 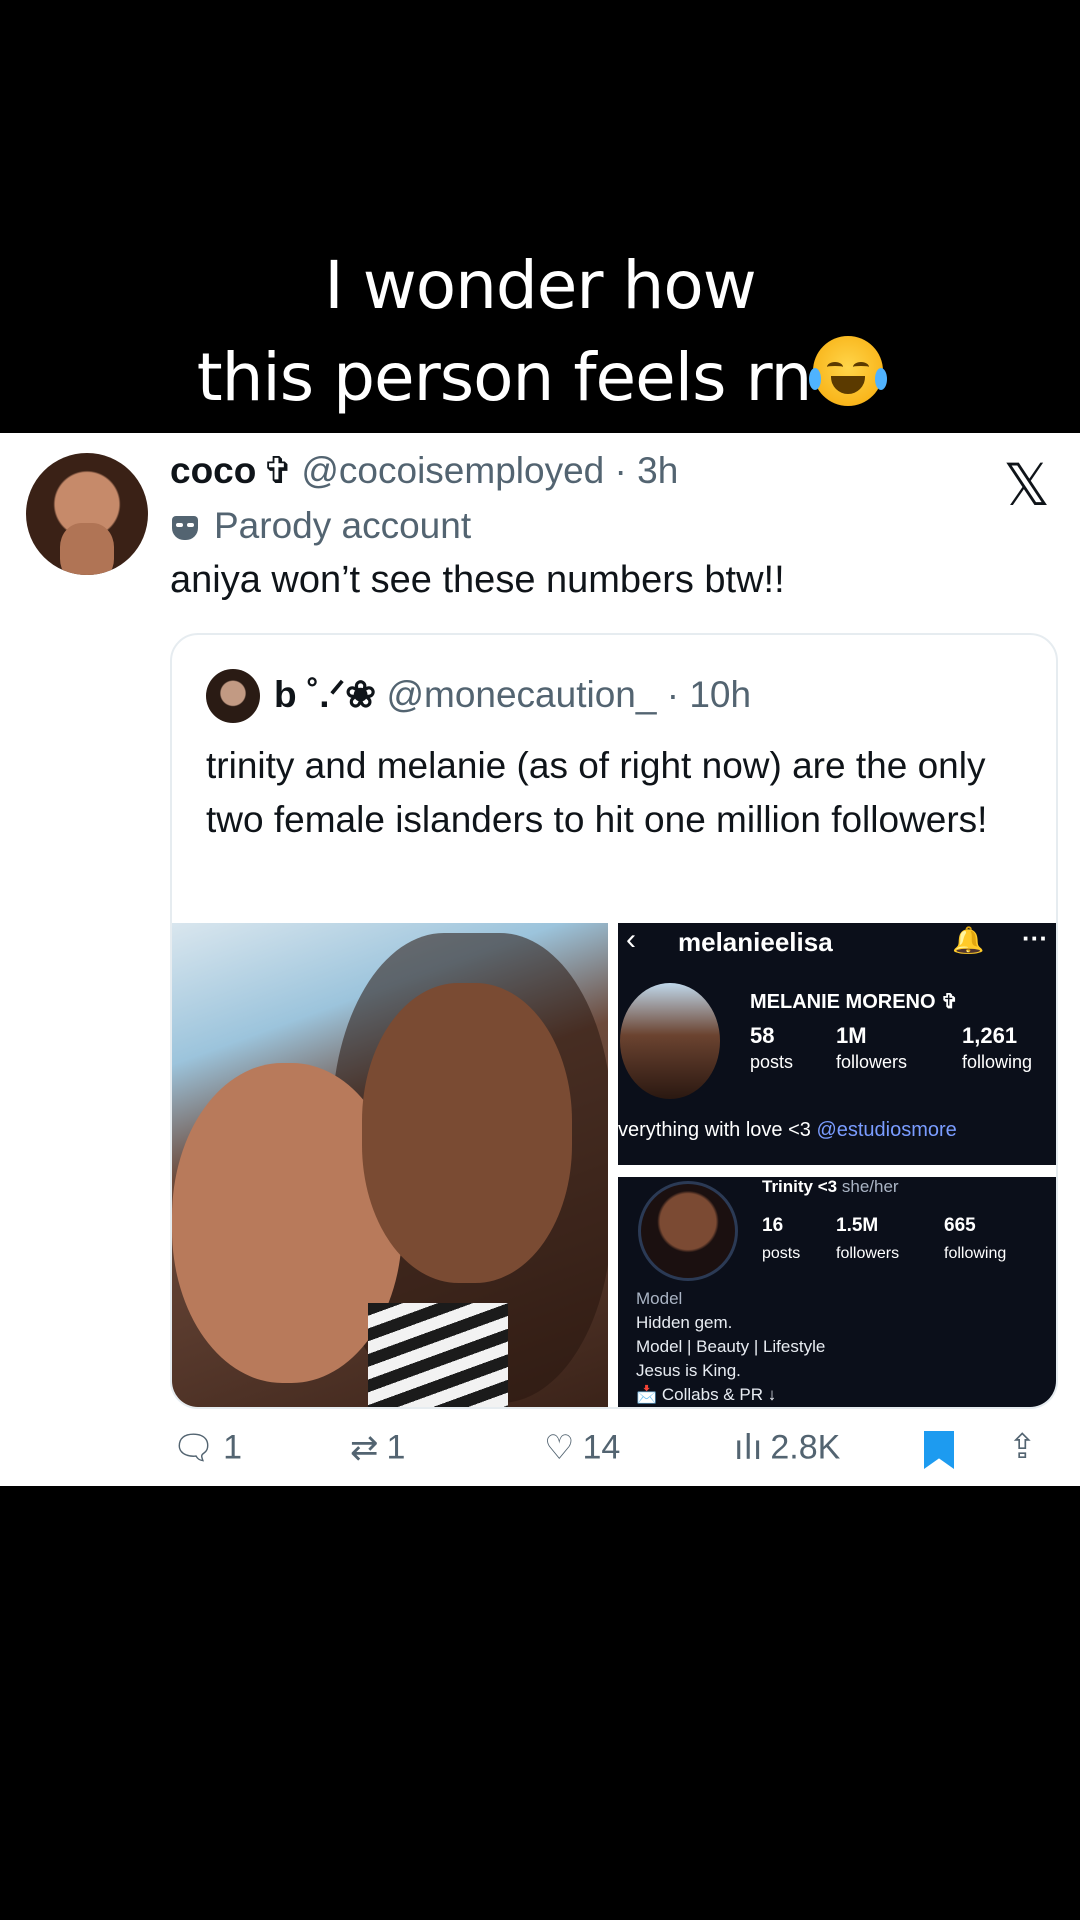 I want to click on ig-username: melanieelisa, so click(x=755, y=942).